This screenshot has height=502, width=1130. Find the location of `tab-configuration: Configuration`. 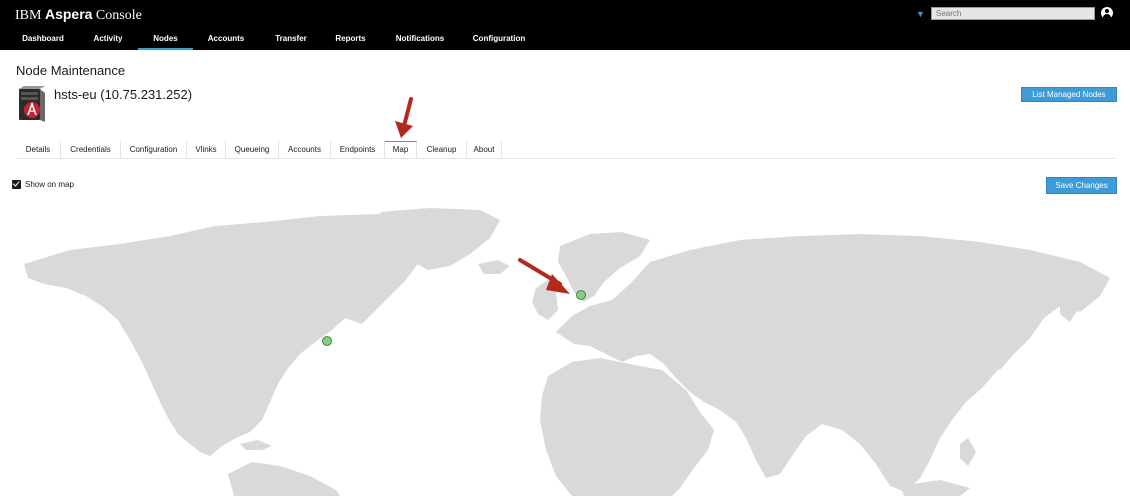

tab-configuration: Configuration is located at coordinates (154, 149).